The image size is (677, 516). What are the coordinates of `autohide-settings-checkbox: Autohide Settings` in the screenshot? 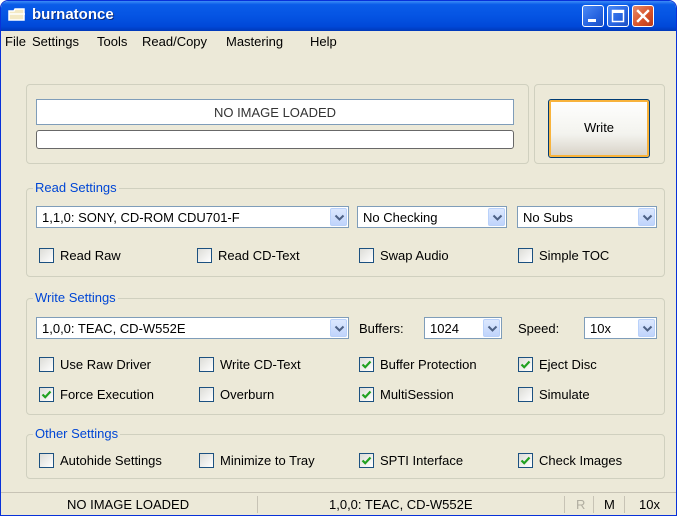 It's located at (114, 460).